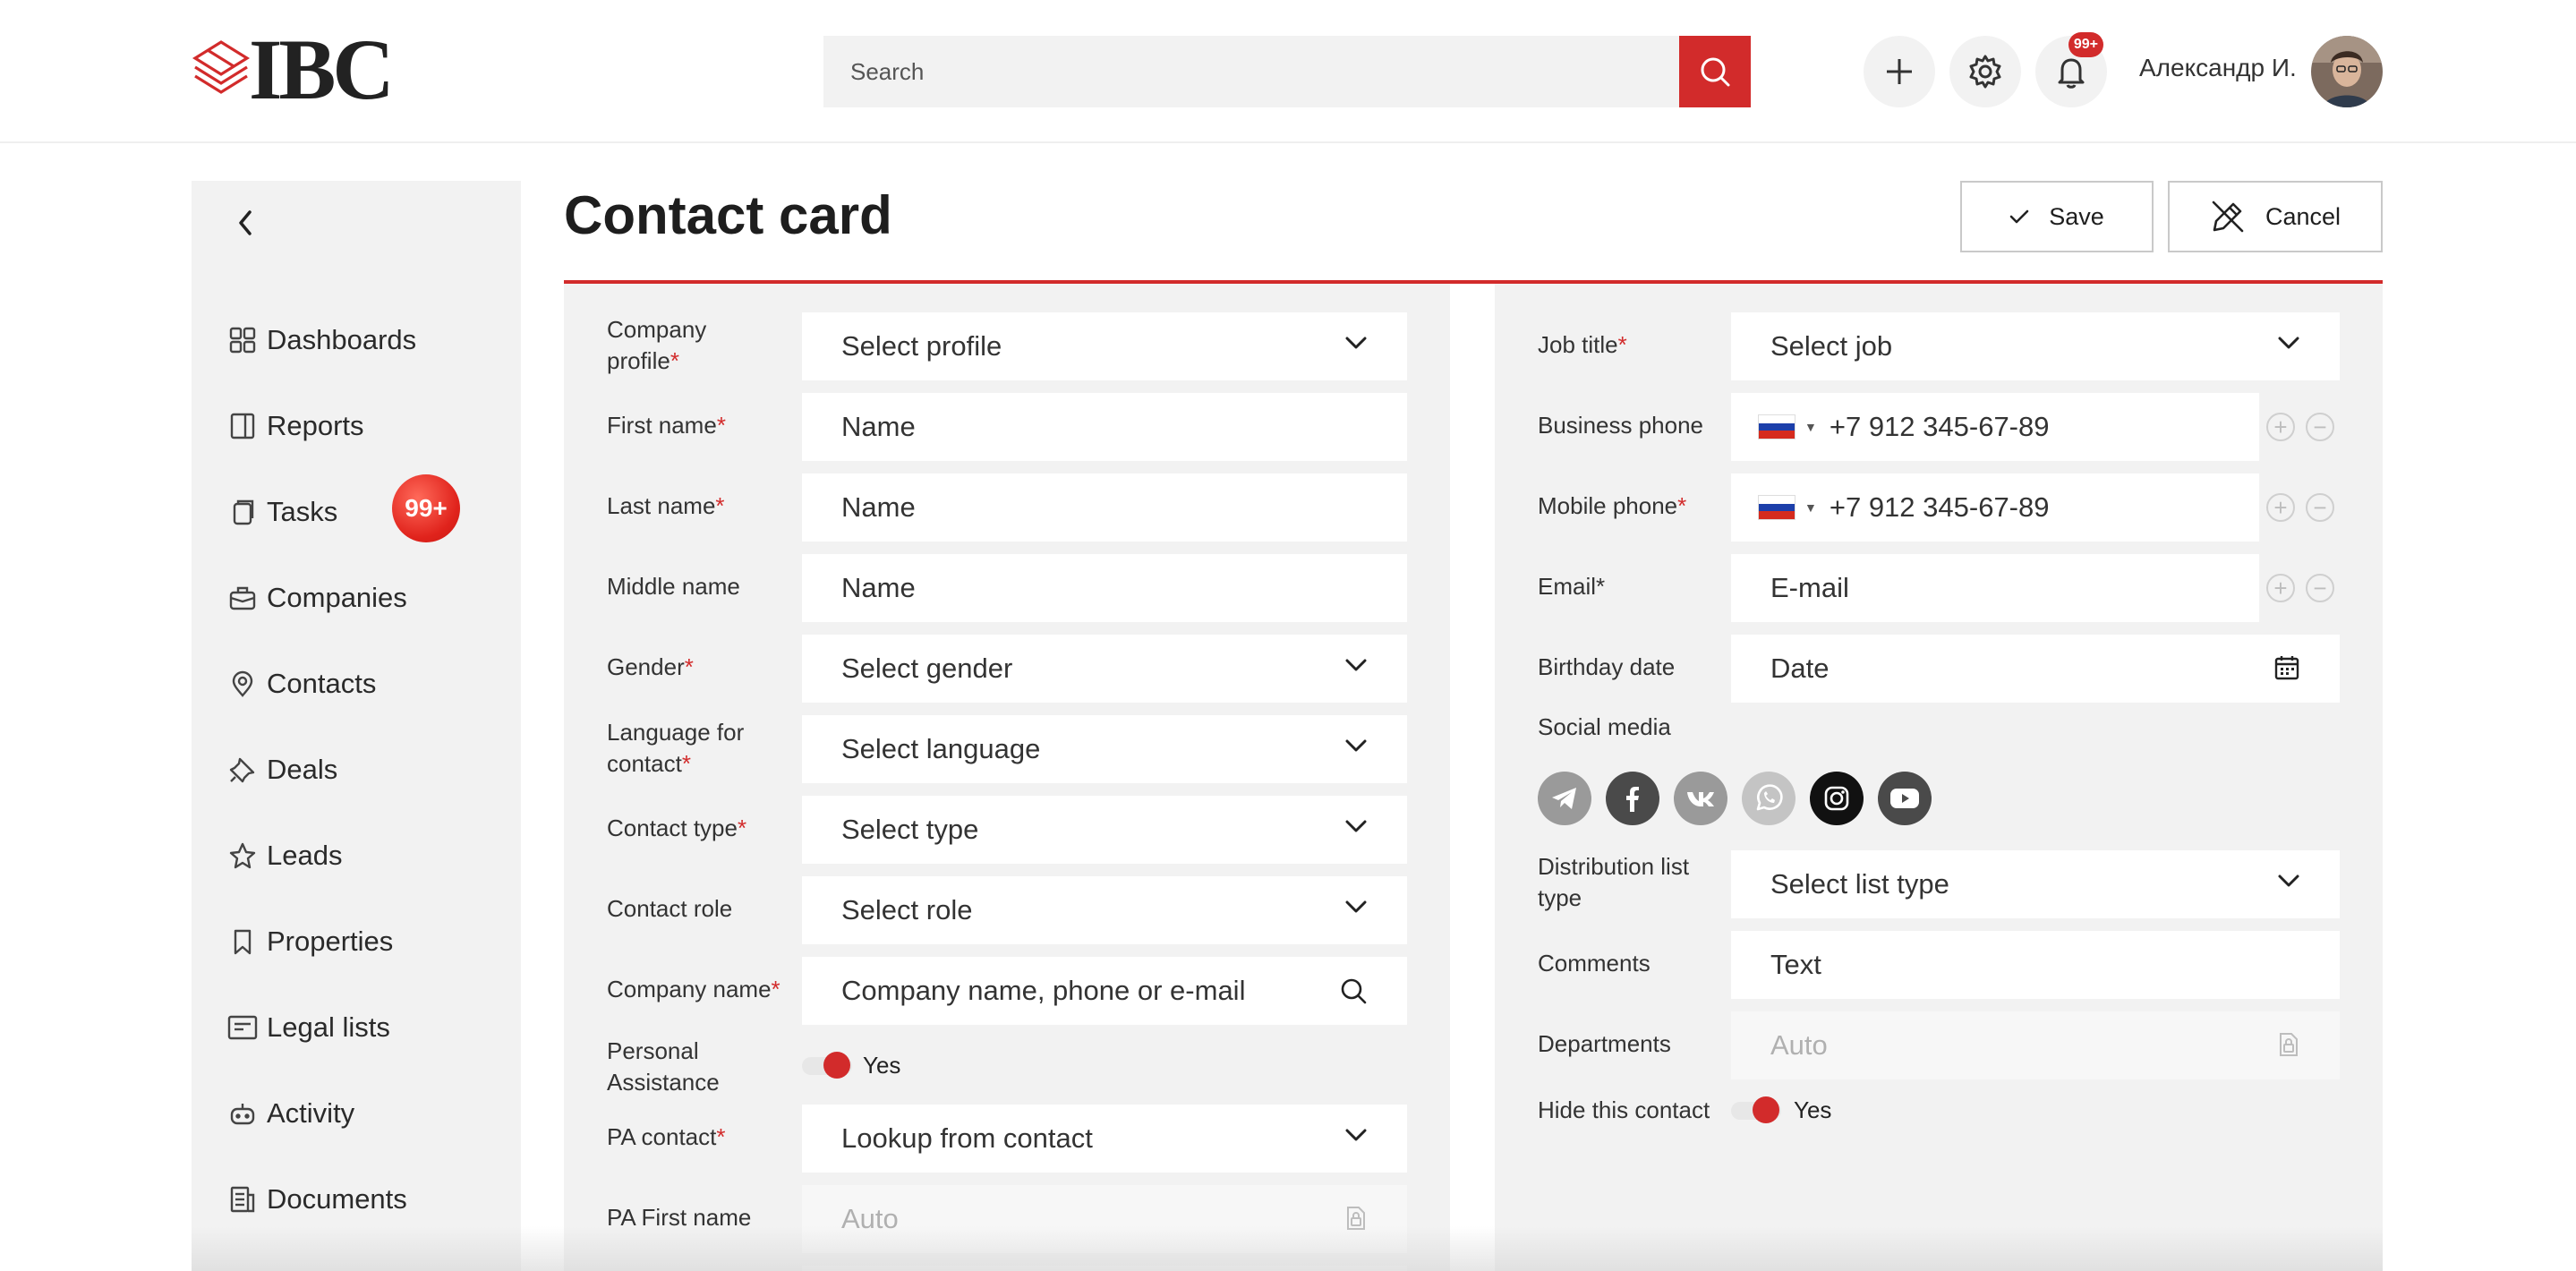 The image size is (2576, 1271). What do you see at coordinates (2035, 346) in the screenshot?
I see `job-title-select: Select job` at bounding box center [2035, 346].